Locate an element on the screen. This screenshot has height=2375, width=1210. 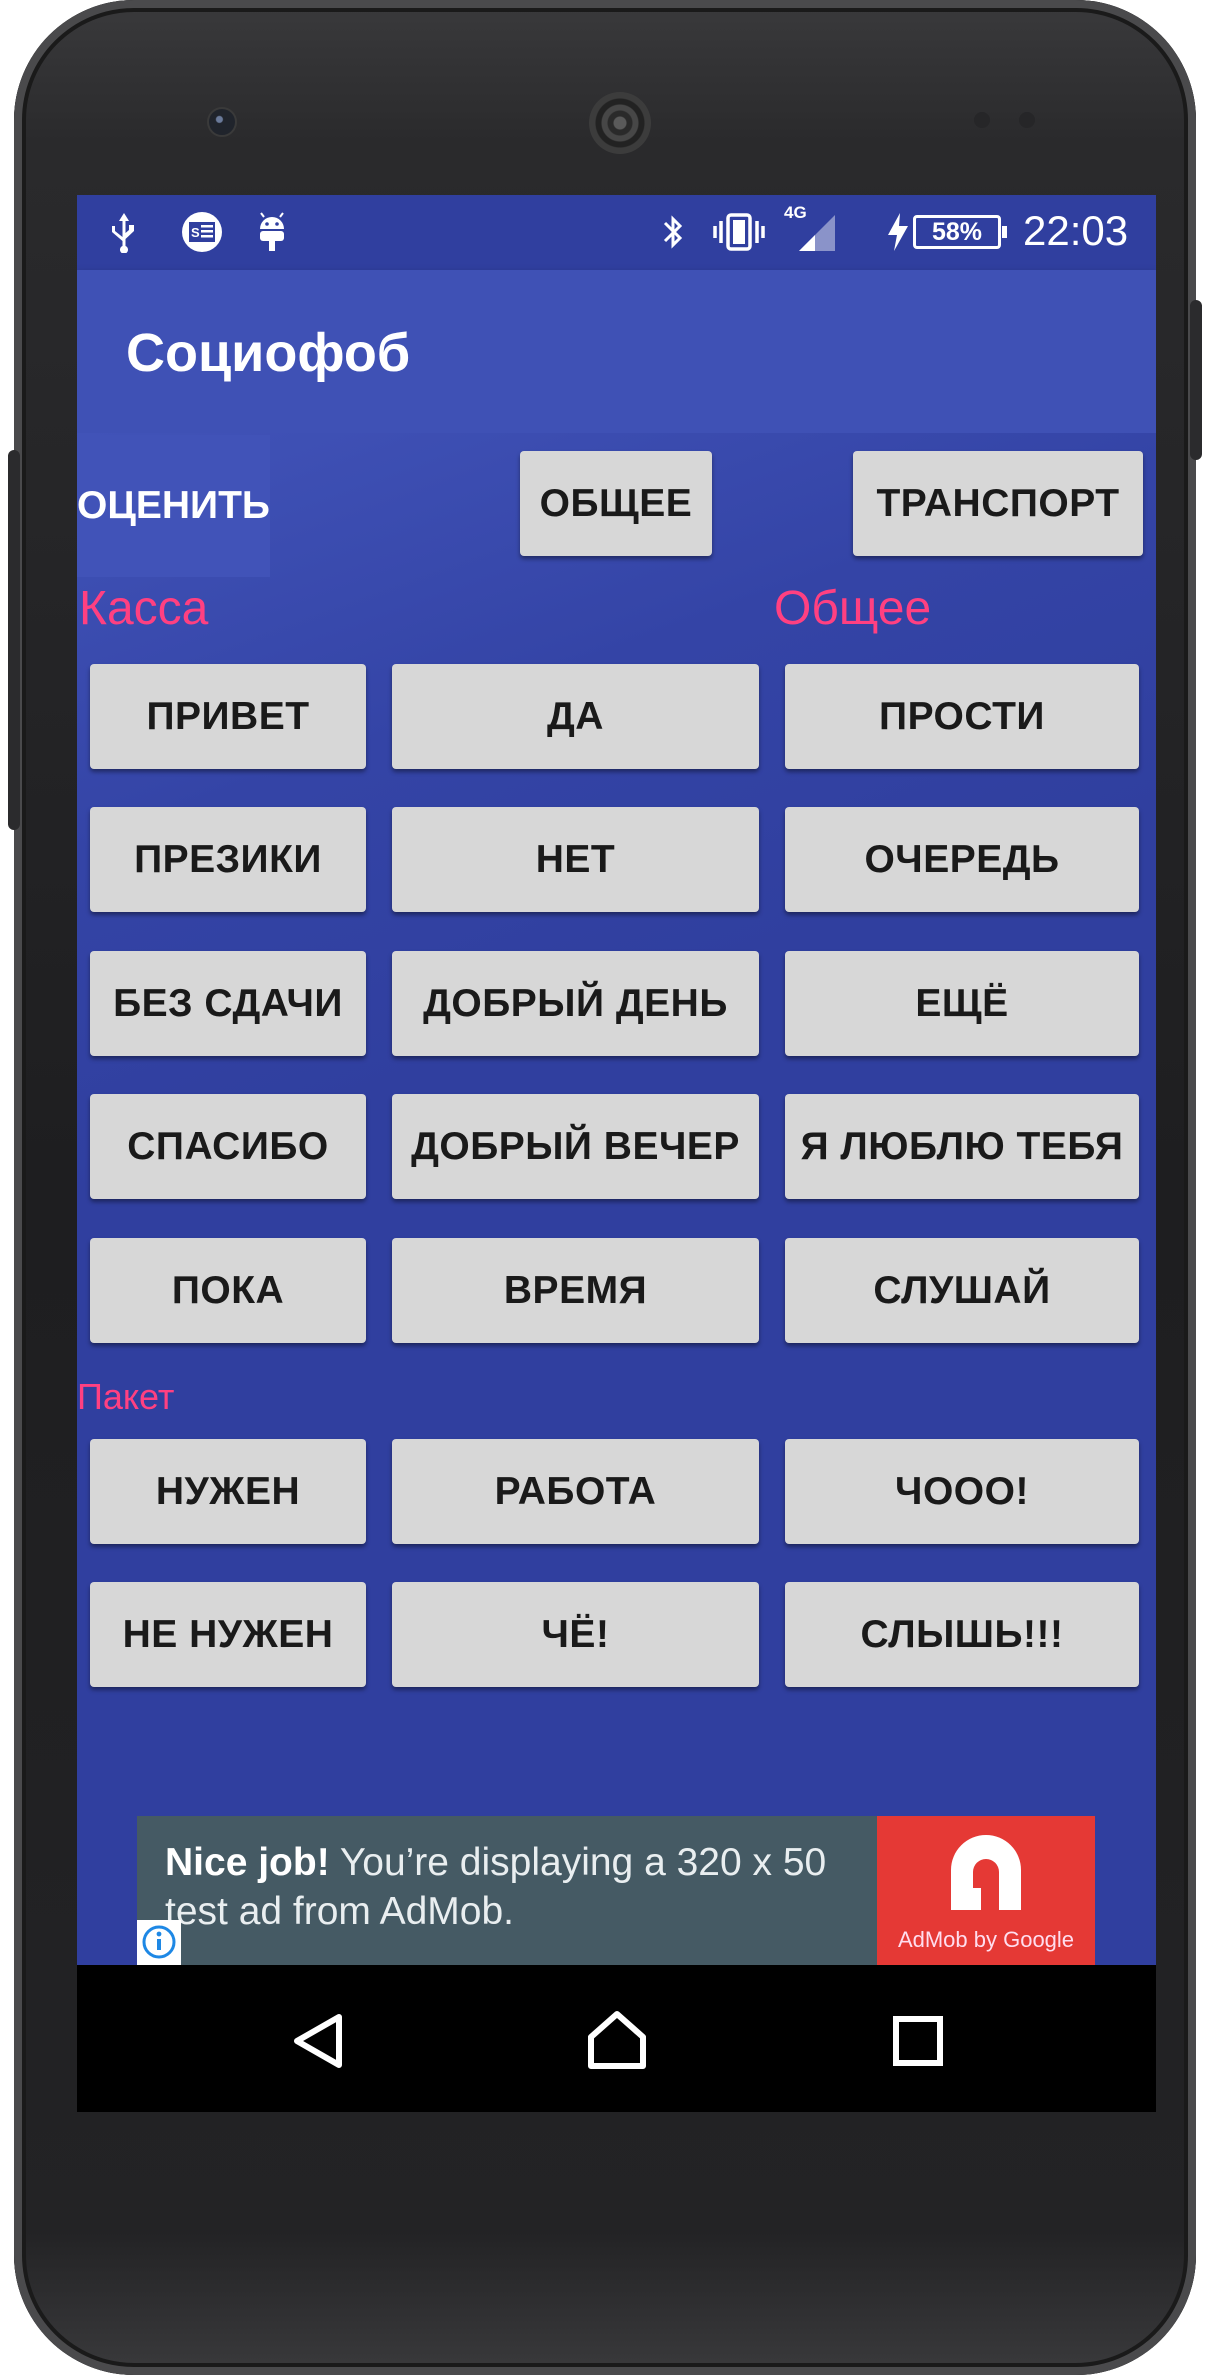
rate-button: ОЦЕНИТЬ is located at coordinates (173, 506).